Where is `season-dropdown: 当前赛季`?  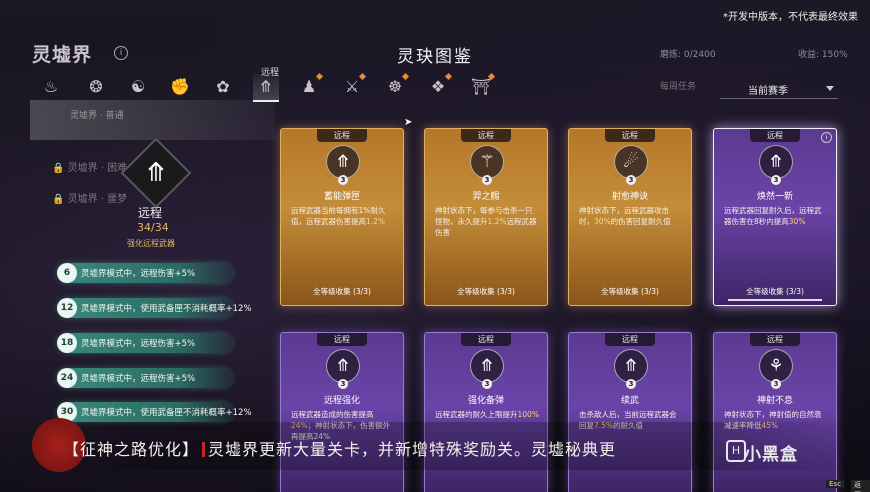
season-dropdown: 当前赛季 is located at coordinates (779, 89).